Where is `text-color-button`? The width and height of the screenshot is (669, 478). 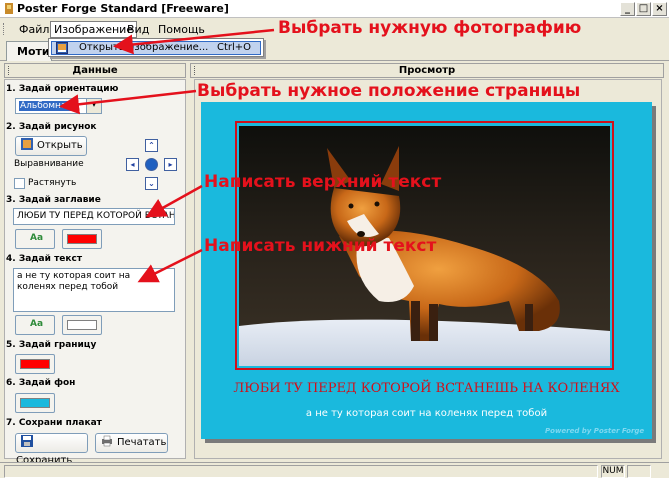 text-color-button is located at coordinates (82, 325).